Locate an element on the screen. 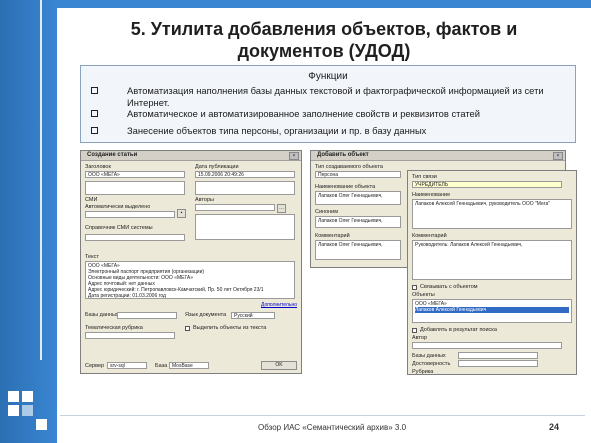 The width and height of the screenshot is (591, 443). objects-label: Объекты is located at coordinates (423, 295).